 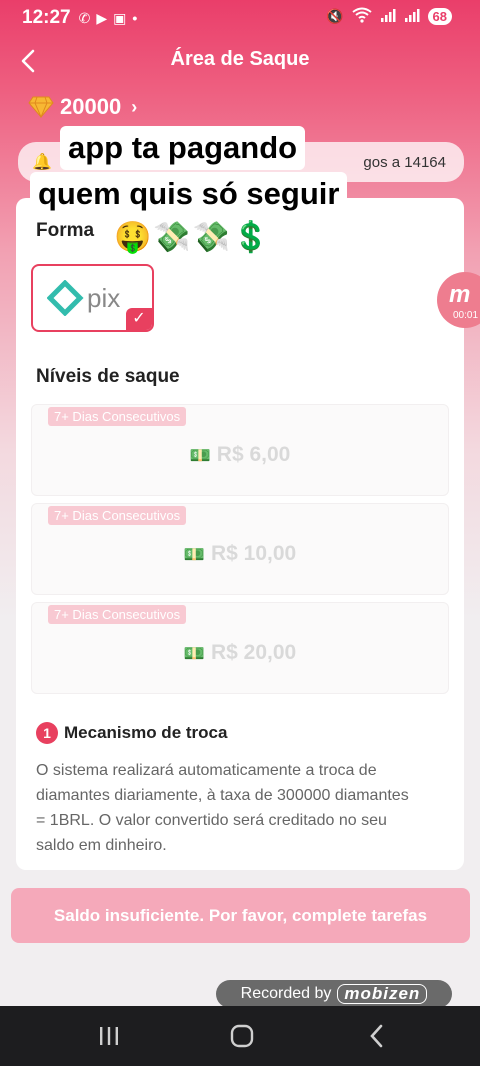 I want to click on recorded-brand: mobizen, so click(x=382, y=994).